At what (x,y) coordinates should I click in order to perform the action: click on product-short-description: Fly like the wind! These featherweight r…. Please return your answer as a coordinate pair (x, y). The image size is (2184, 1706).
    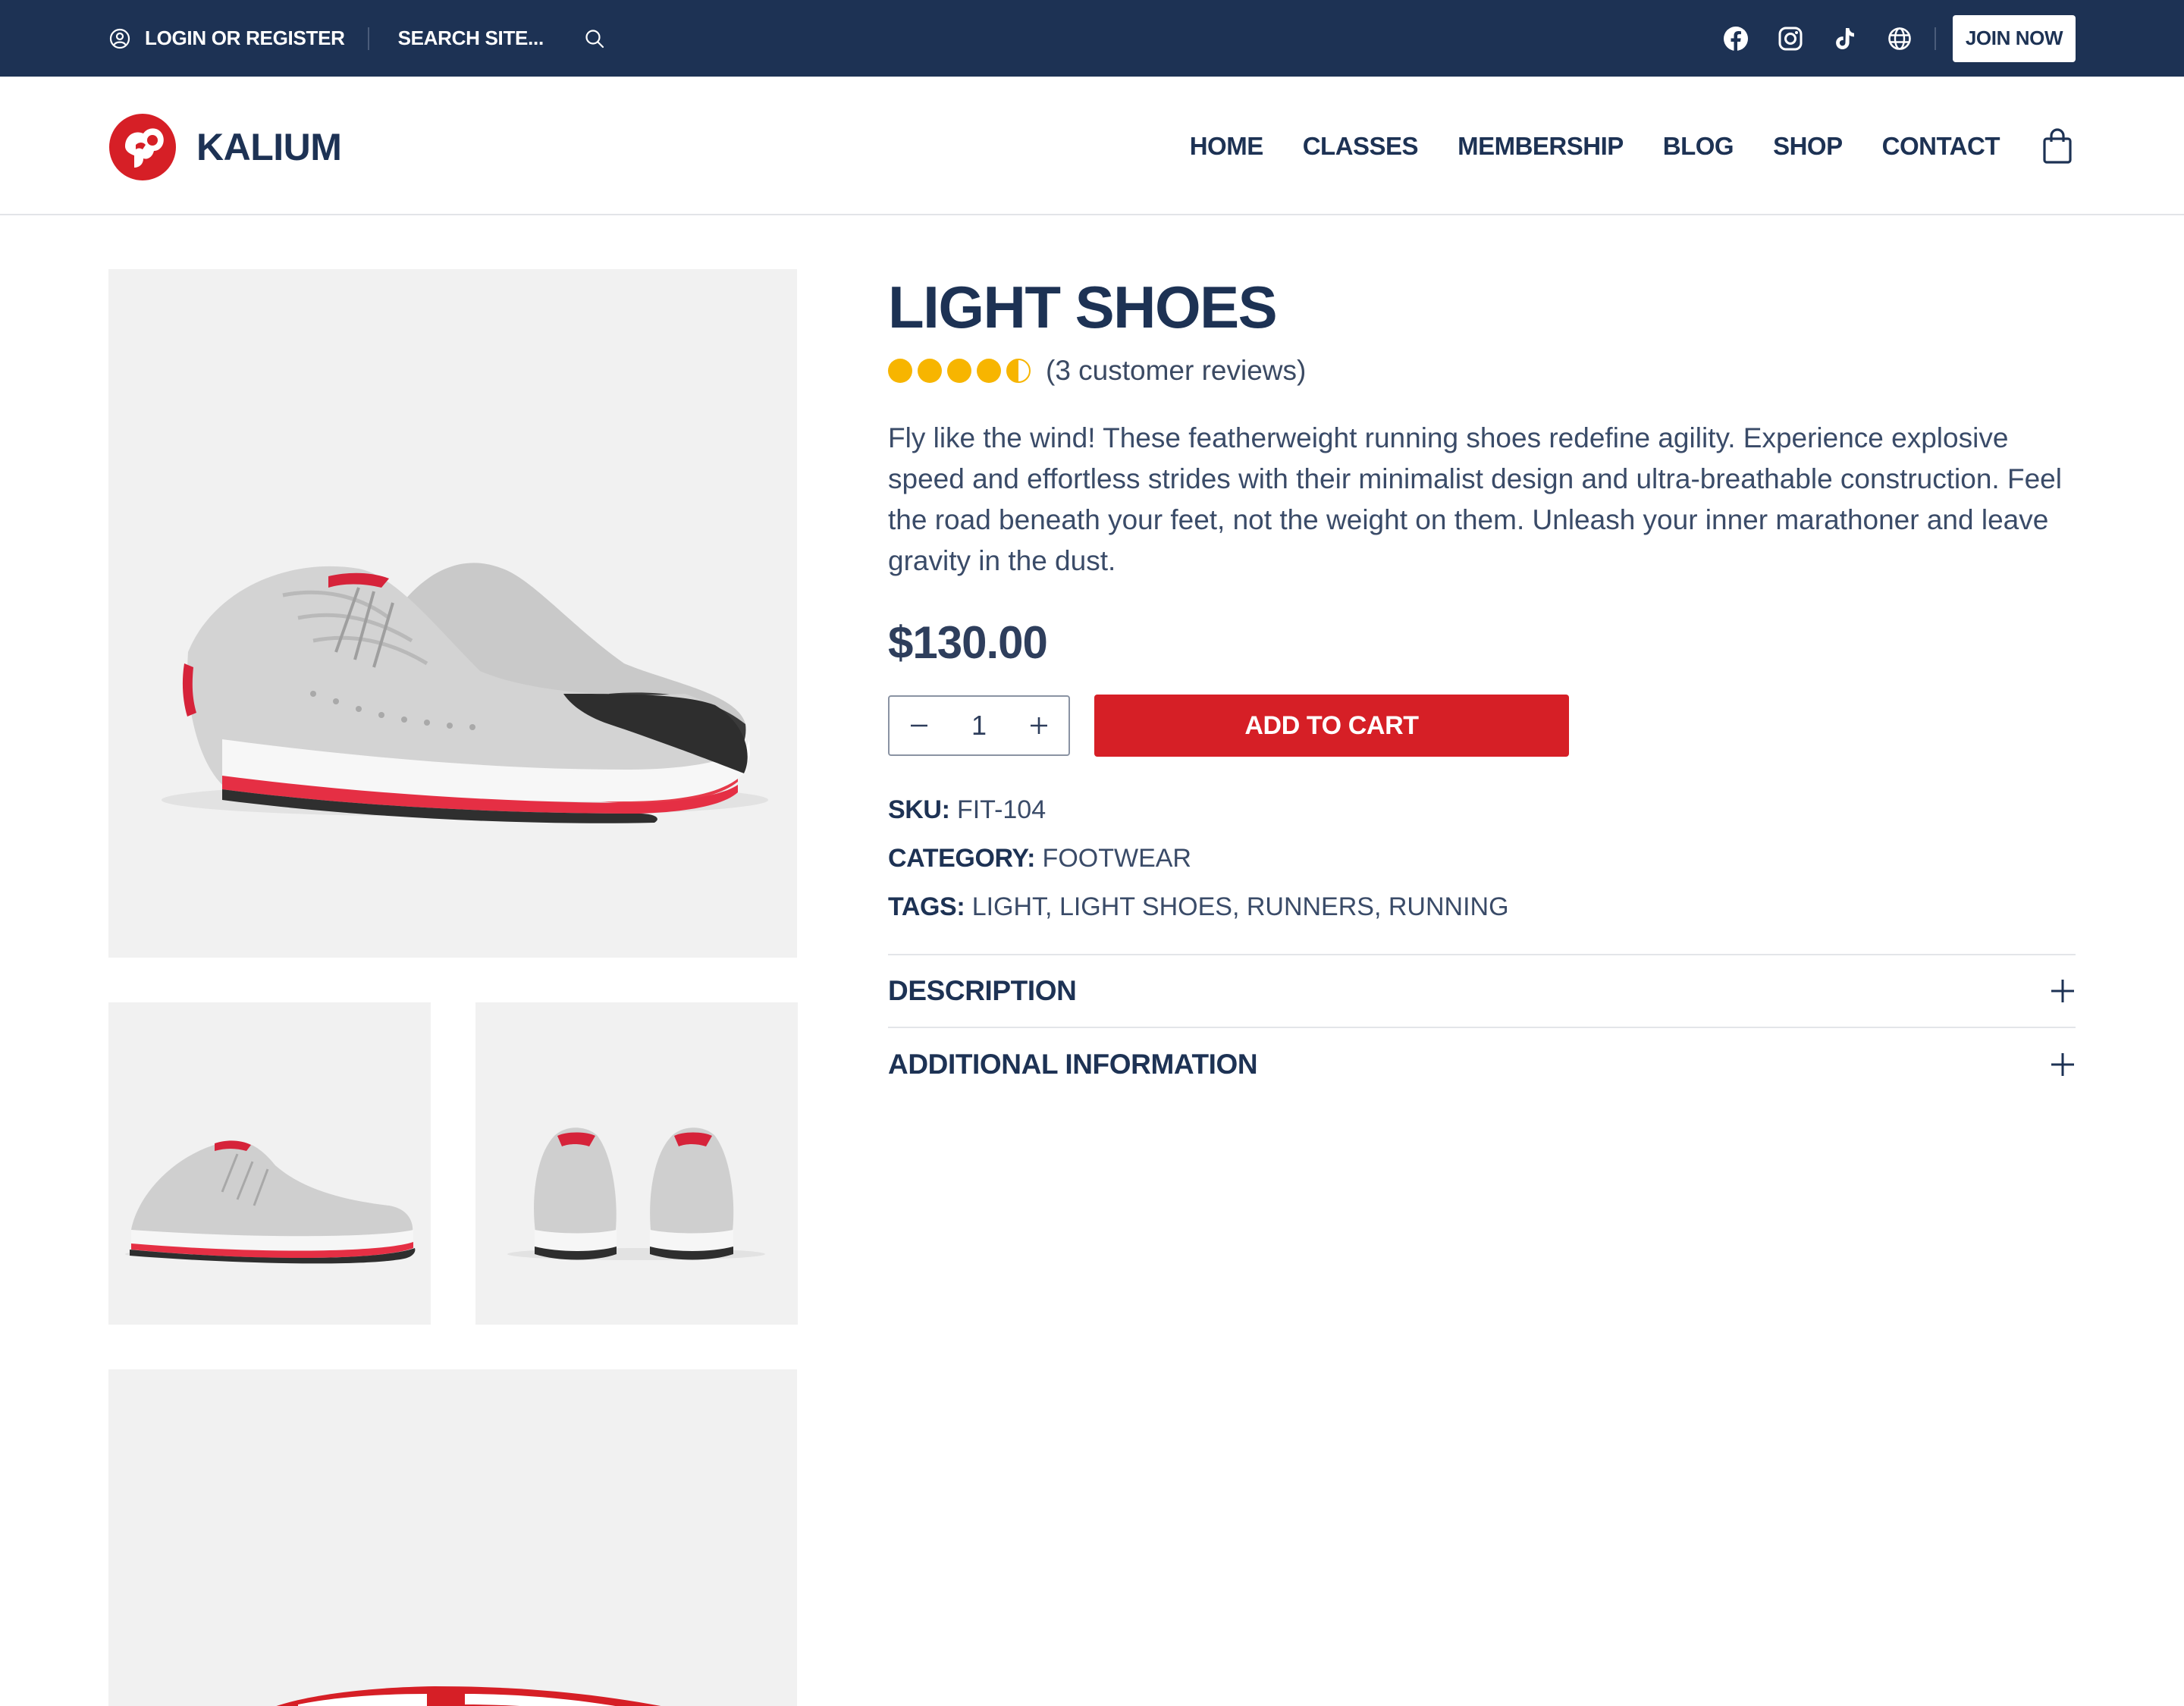
    Looking at the image, I should click on (1475, 499).